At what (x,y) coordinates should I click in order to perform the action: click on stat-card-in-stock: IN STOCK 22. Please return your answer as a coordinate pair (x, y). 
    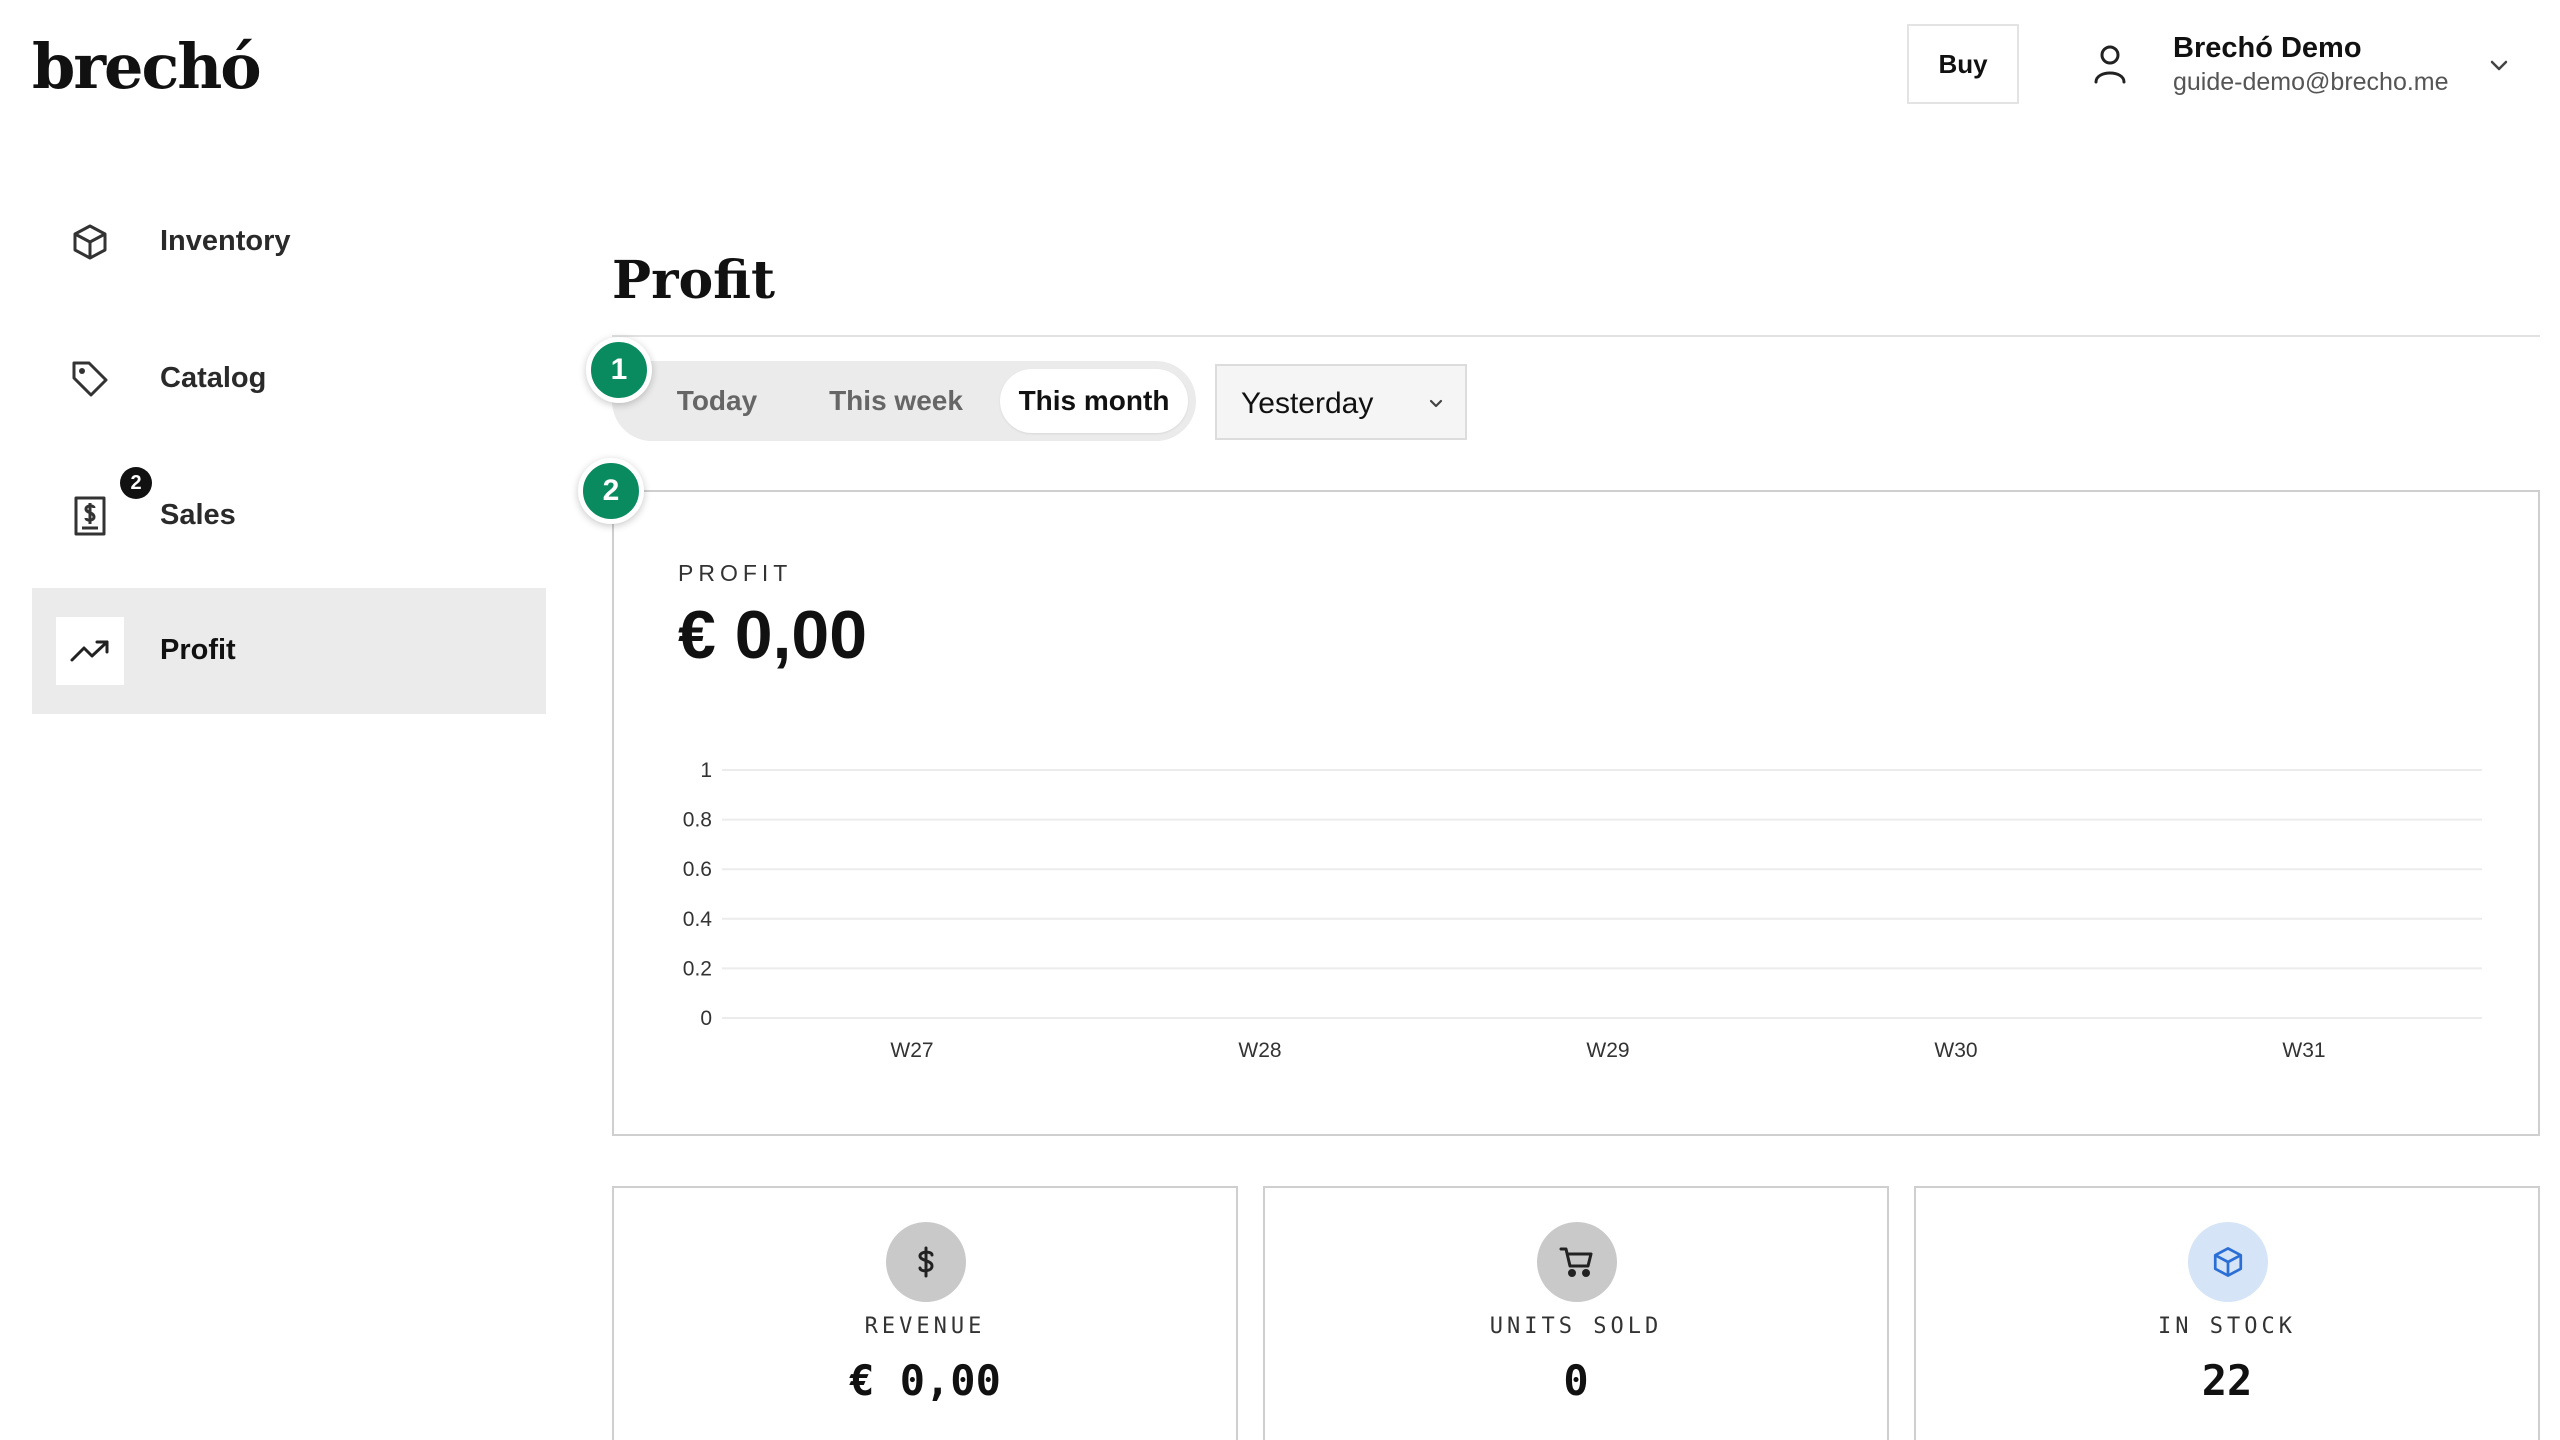
    Looking at the image, I should click on (2227, 1313).